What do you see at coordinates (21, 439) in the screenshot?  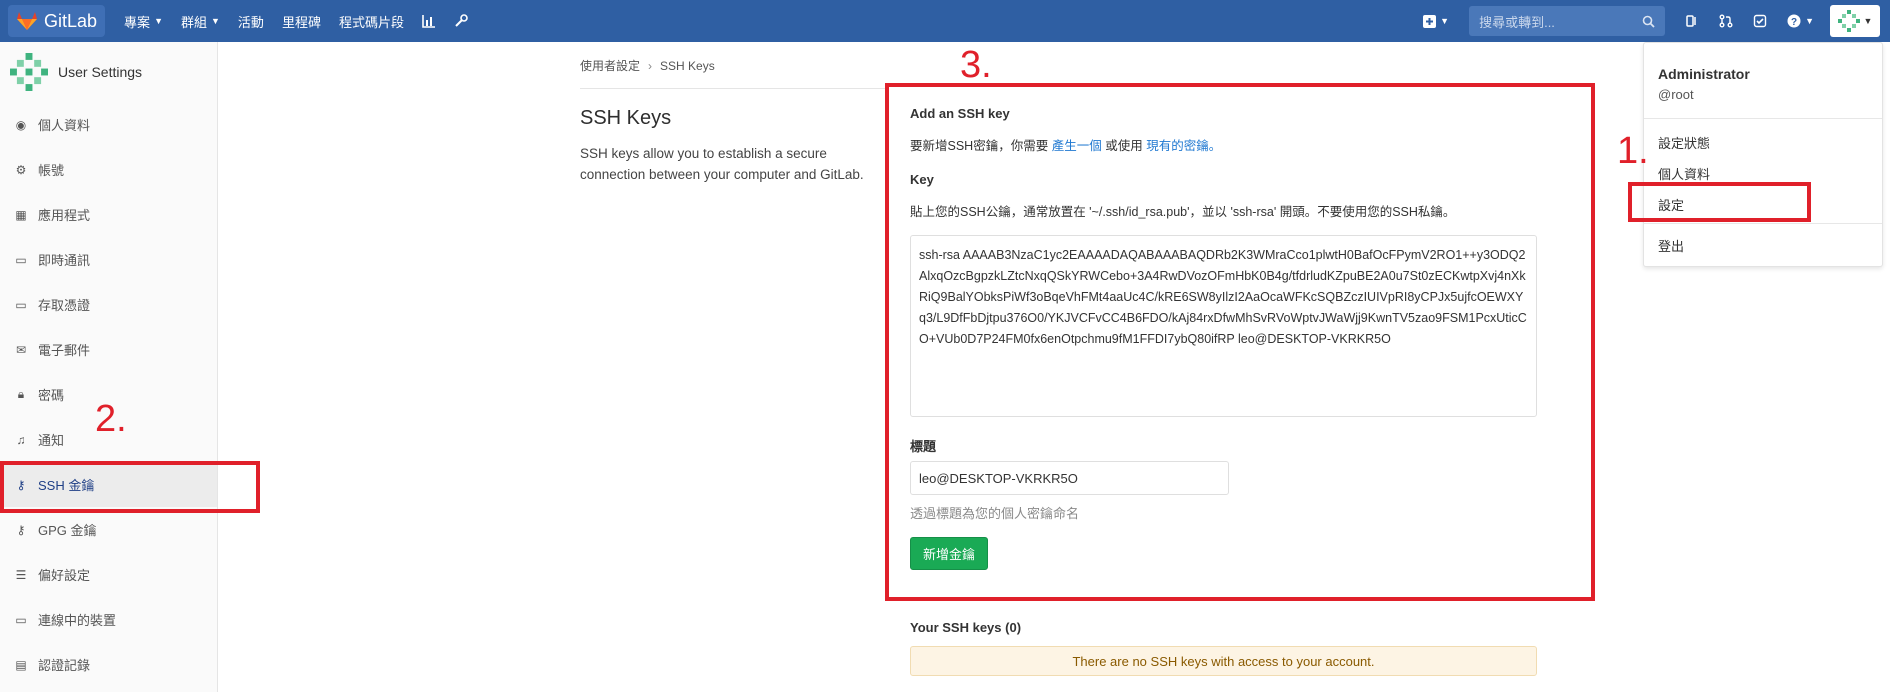 I see `bell-icon: ♫` at bounding box center [21, 439].